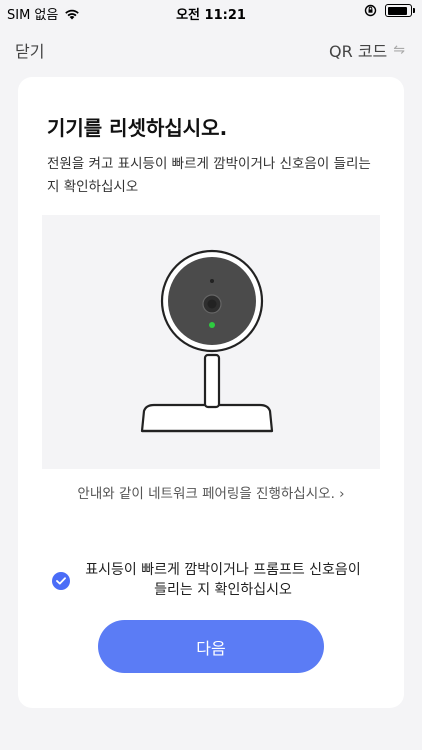 This screenshot has width=422, height=750. I want to click on nav-bar: 닫기 QR 코드 ⇋, so click(211, 49).